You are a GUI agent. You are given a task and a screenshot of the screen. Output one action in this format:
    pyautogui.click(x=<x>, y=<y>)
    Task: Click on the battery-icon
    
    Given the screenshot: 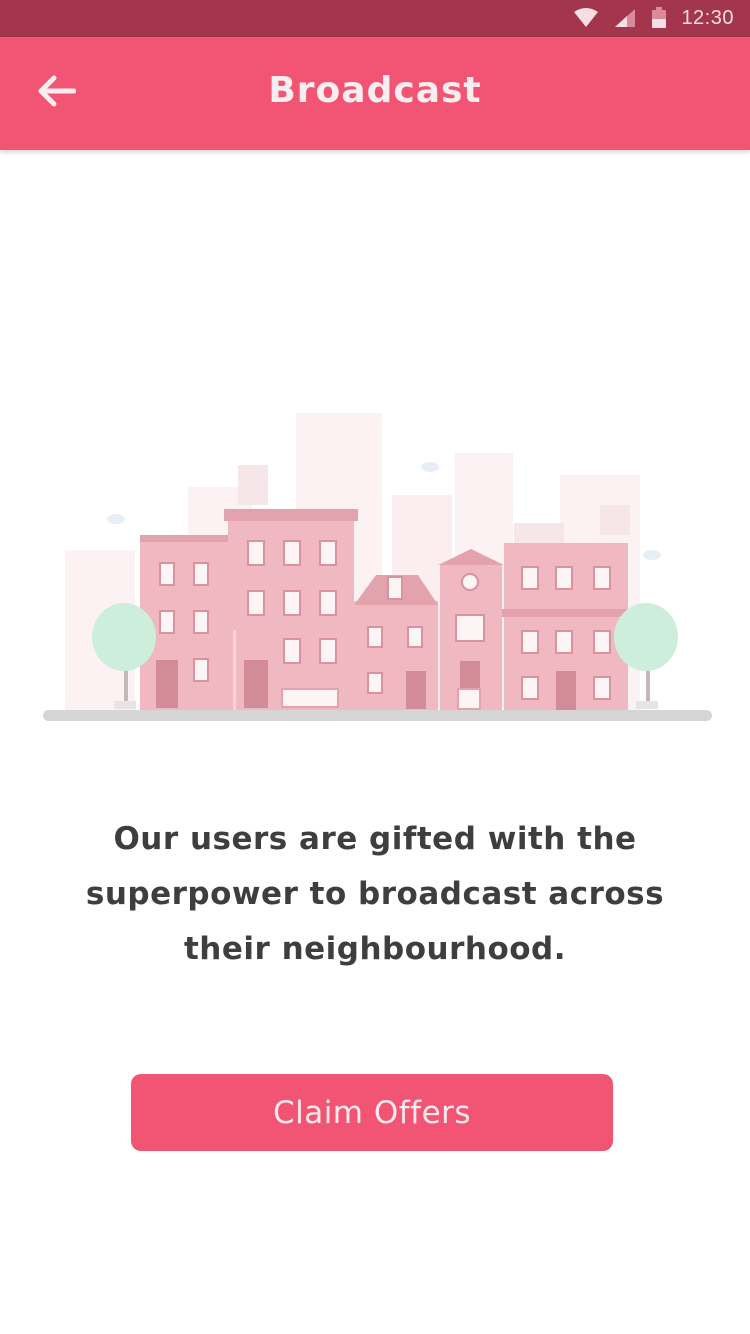 What is the action you would take?
    pyautogui.click(x=659, y=17)
    